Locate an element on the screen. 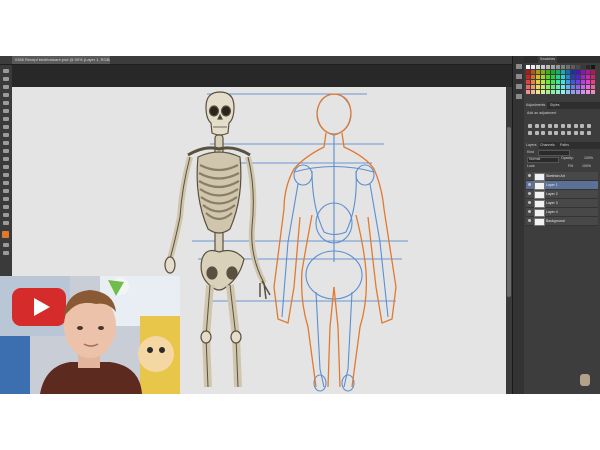 The height and width of the screenshot is (450, 600). tab-adjustments: Adjustments is located at coordinates (536, 105).